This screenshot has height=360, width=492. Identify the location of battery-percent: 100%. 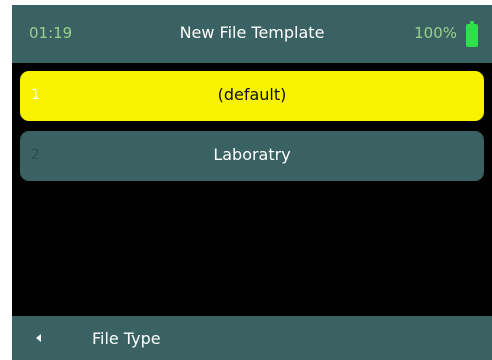
(435, 33).